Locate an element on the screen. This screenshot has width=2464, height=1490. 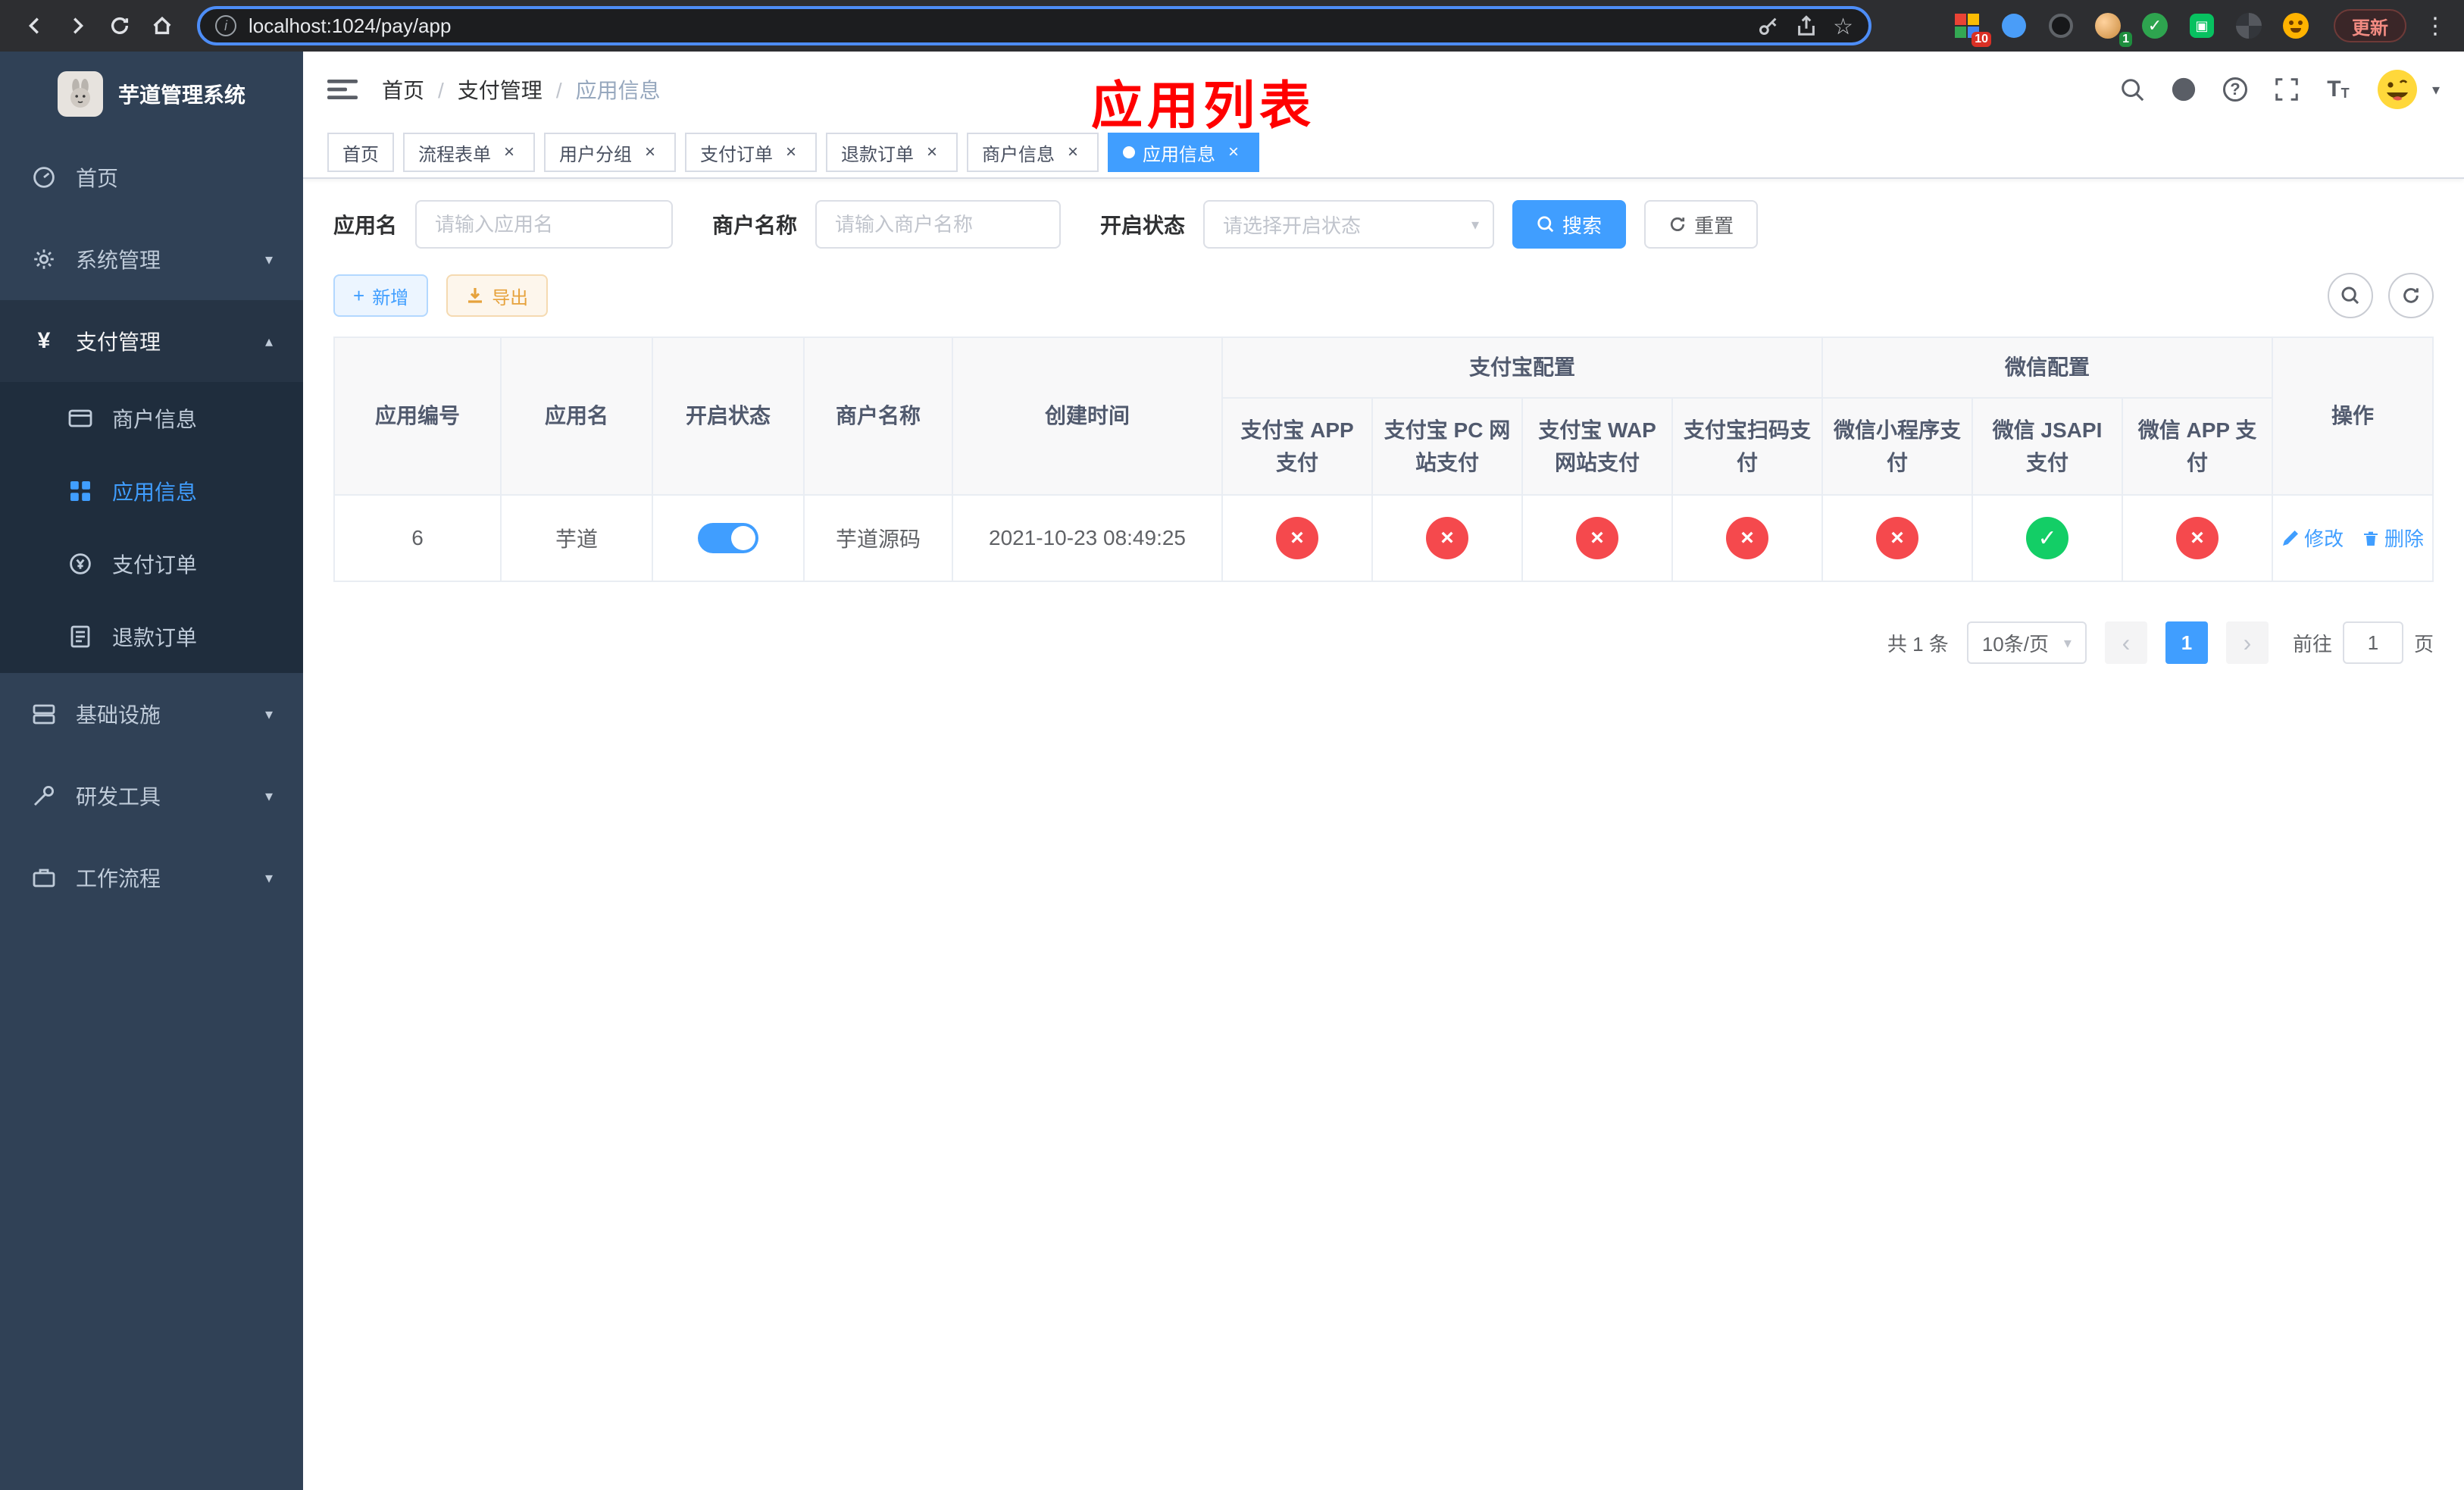
extension-wechat-icon is located at coordinates (2202, 26).